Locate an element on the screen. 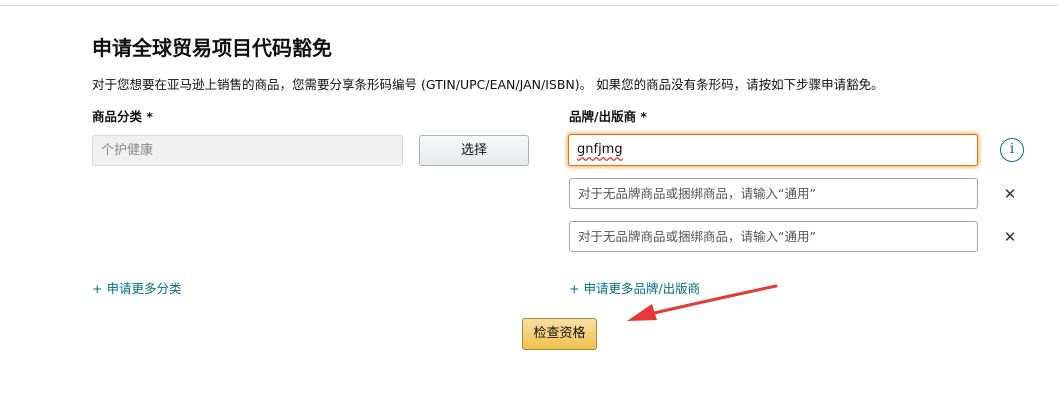 Image resolution: width=1058 pixels, height=395 pixels. add-more-category-link: + 申请更多分类 is located at coordinates (136, 287).